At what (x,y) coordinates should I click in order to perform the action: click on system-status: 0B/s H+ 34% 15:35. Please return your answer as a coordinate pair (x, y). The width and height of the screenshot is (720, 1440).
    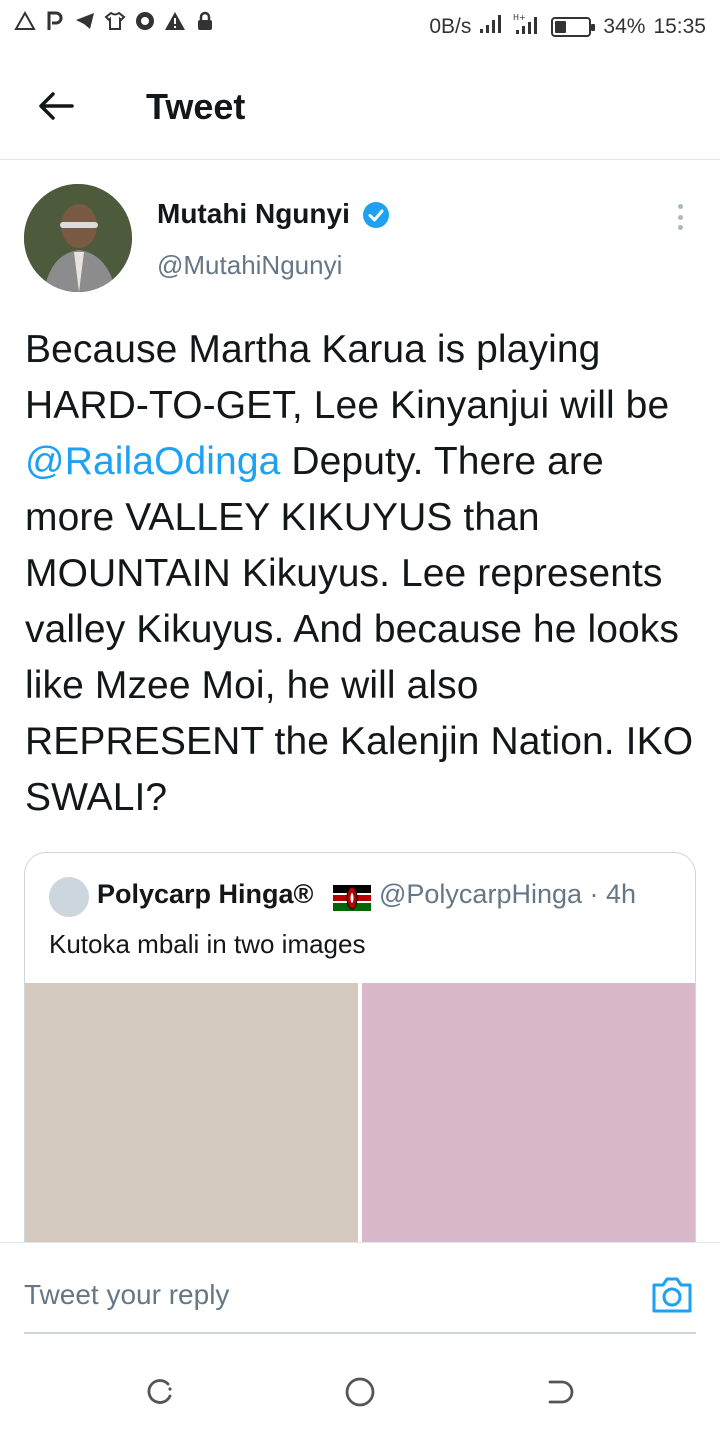
    Looking at the image, I should click on (567, 27).